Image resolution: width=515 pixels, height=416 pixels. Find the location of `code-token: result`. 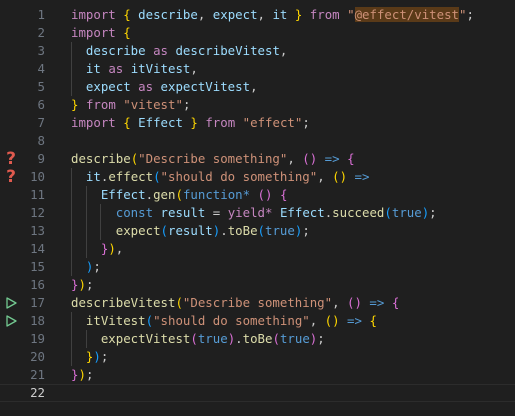

code-token: result is located at coordinates (183, 212).